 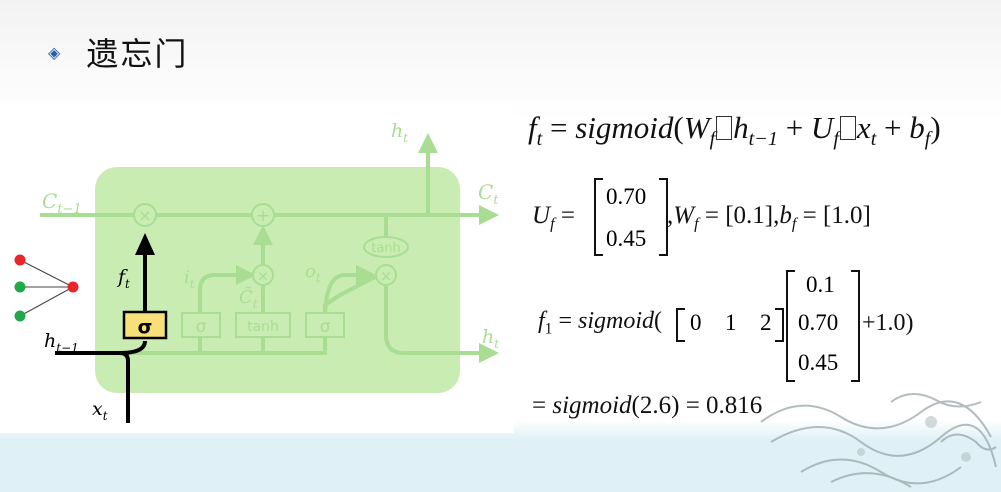 What do you see at coordinates (263, 216) in the screenshot?
I see `add-symbol: +` at bounding box center [263, 216].